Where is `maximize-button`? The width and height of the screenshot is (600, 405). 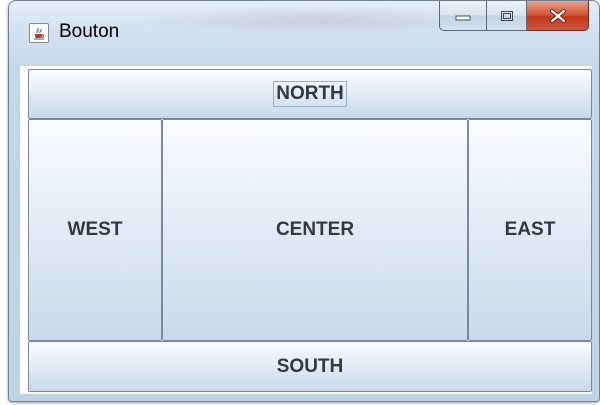 maximize-button is located at coordinates (507, 16).